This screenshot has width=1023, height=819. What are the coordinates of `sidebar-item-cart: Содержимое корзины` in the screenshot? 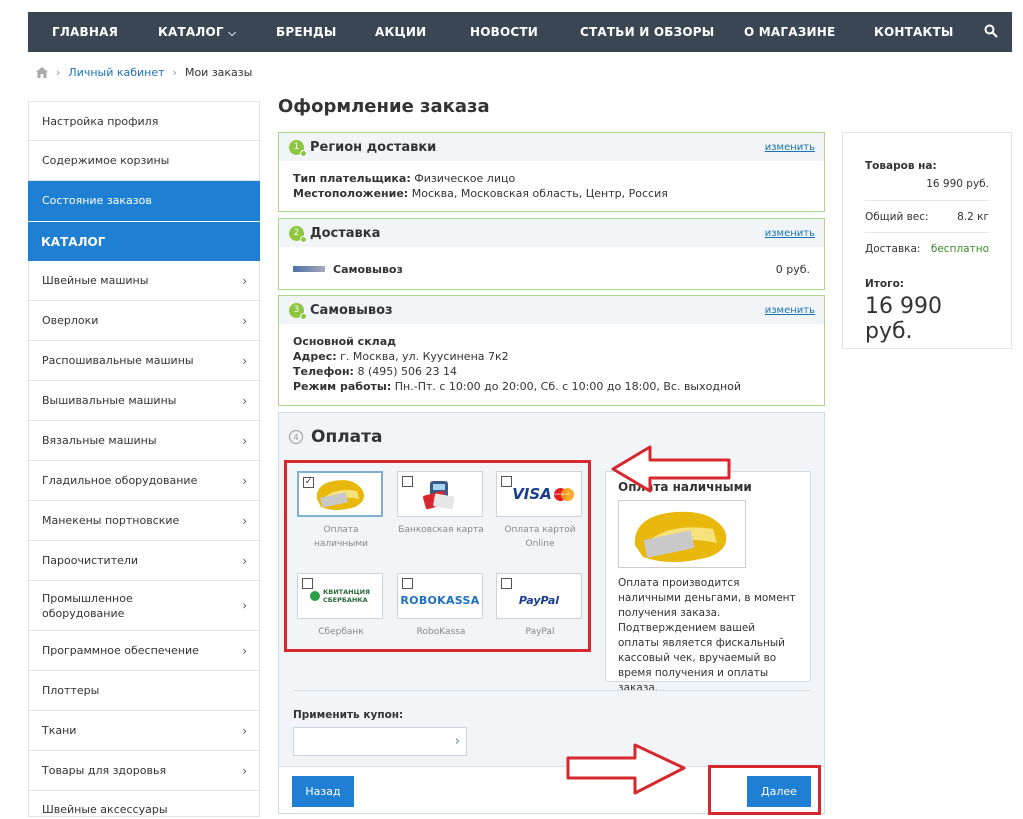 It's located at (144, 161).